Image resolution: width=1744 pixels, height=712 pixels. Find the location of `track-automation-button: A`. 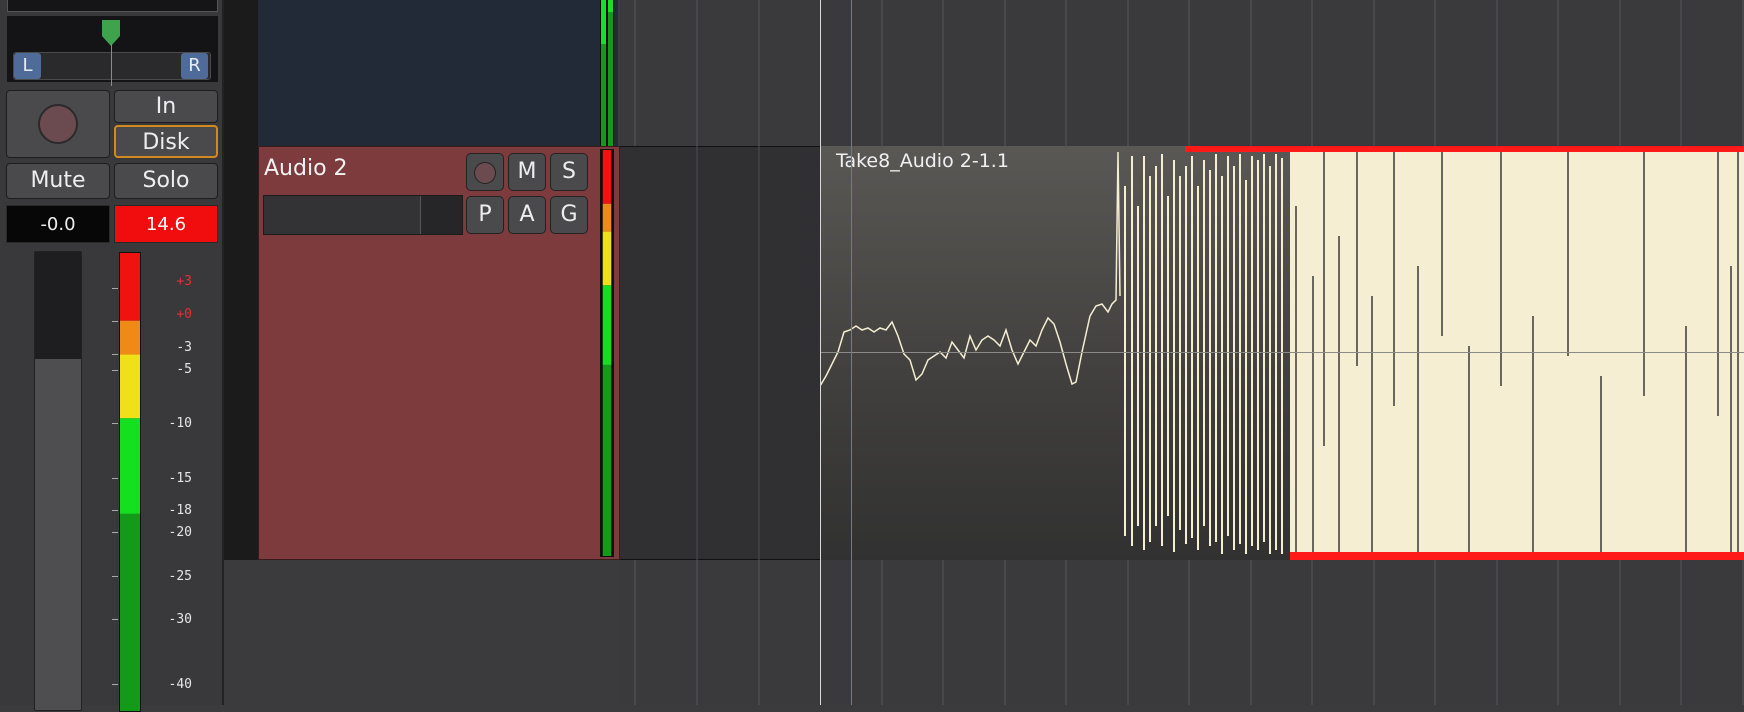

track-automation-button: A is located at coordinates (527, 215).